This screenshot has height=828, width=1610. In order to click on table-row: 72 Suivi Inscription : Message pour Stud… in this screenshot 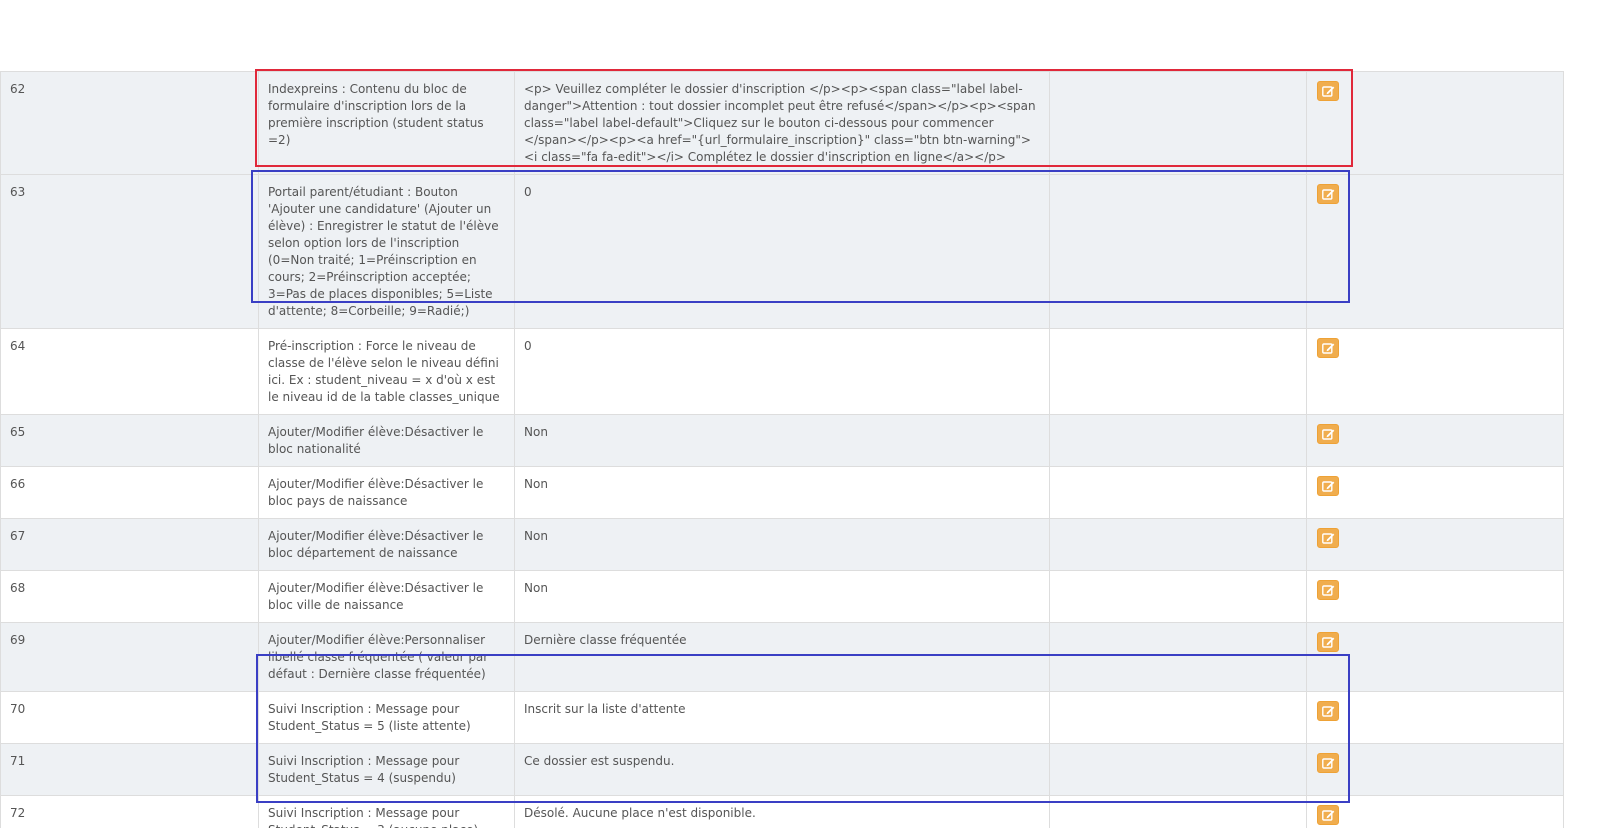, I will do `click(782, 811)`.